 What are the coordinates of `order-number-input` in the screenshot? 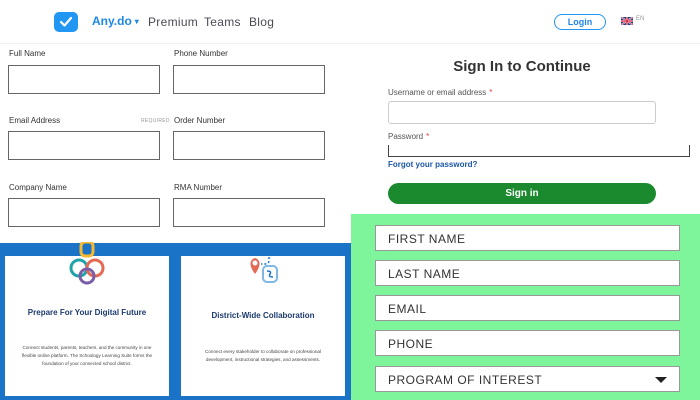 It's located at (249, 145).